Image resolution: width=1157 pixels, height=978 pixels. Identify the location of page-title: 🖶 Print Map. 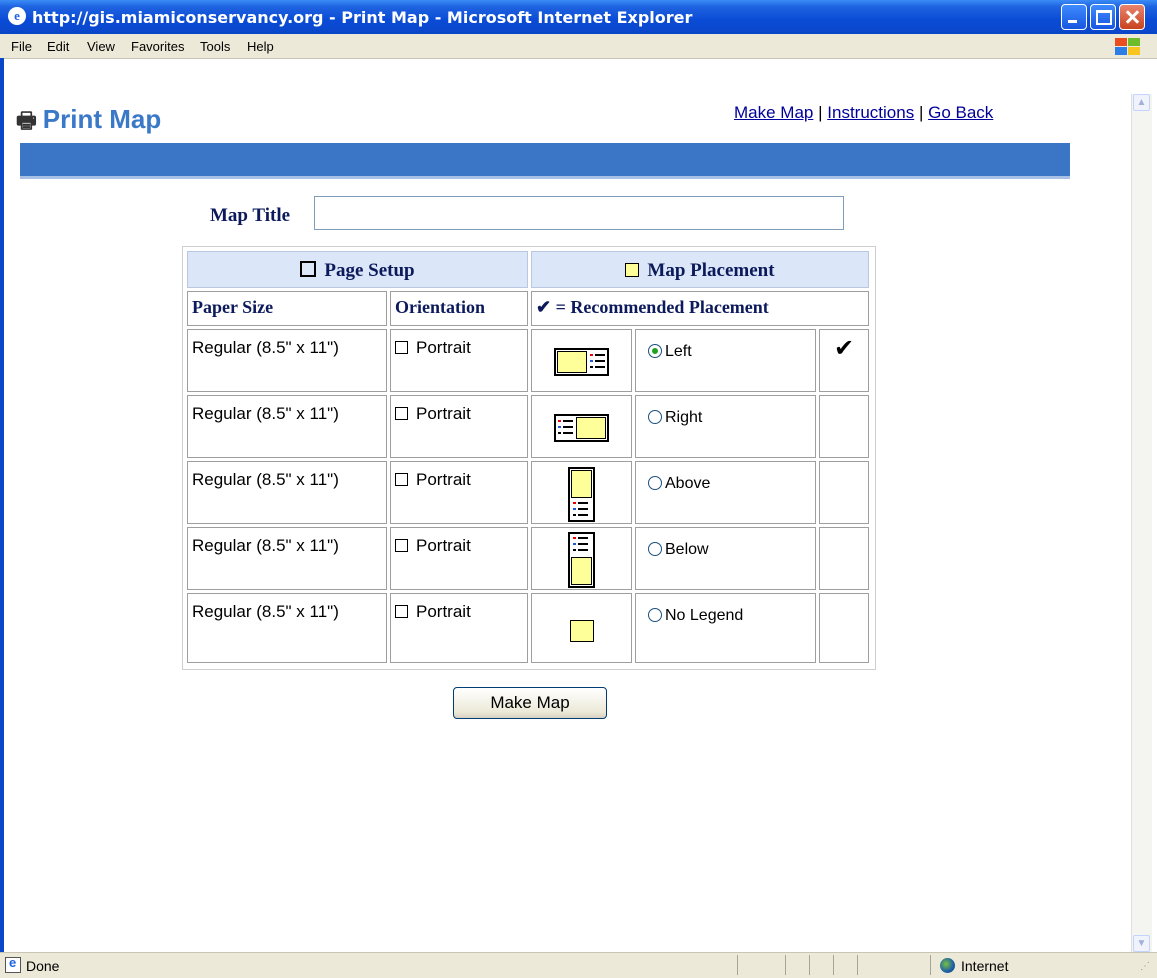
(88, 123).